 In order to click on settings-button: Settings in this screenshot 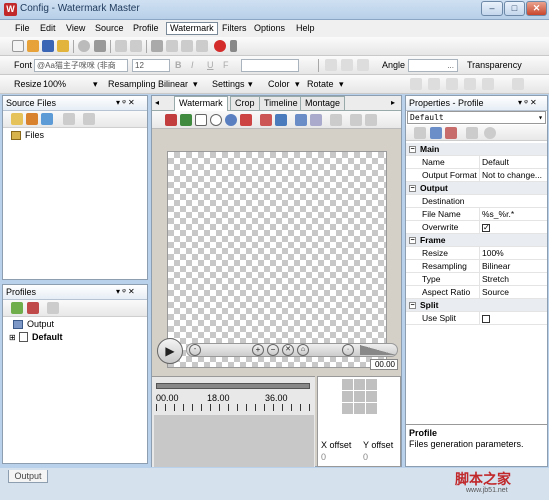, I will do `click(228, 84)`.